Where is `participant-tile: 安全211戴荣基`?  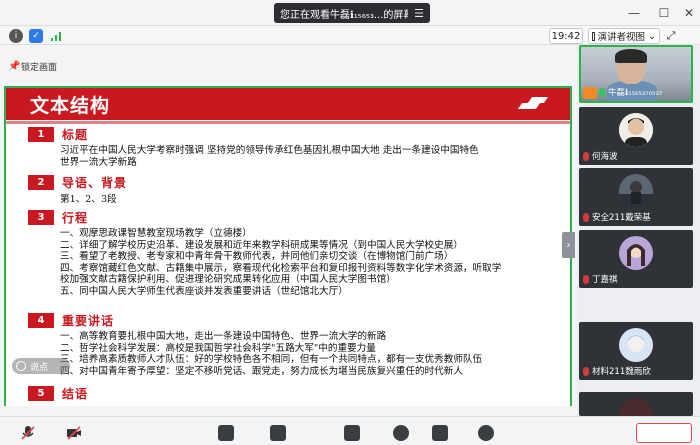 participant-tile: 安全211戴荣基 is located at coordinates (636, 197).